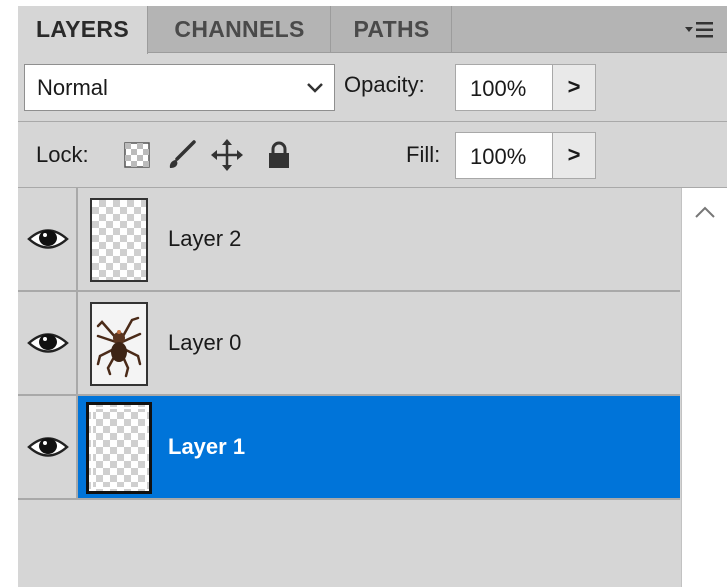  Describe the element at coordinates (392, 29) in the screenshot. I see `tab-paths: PATHS` at that location.